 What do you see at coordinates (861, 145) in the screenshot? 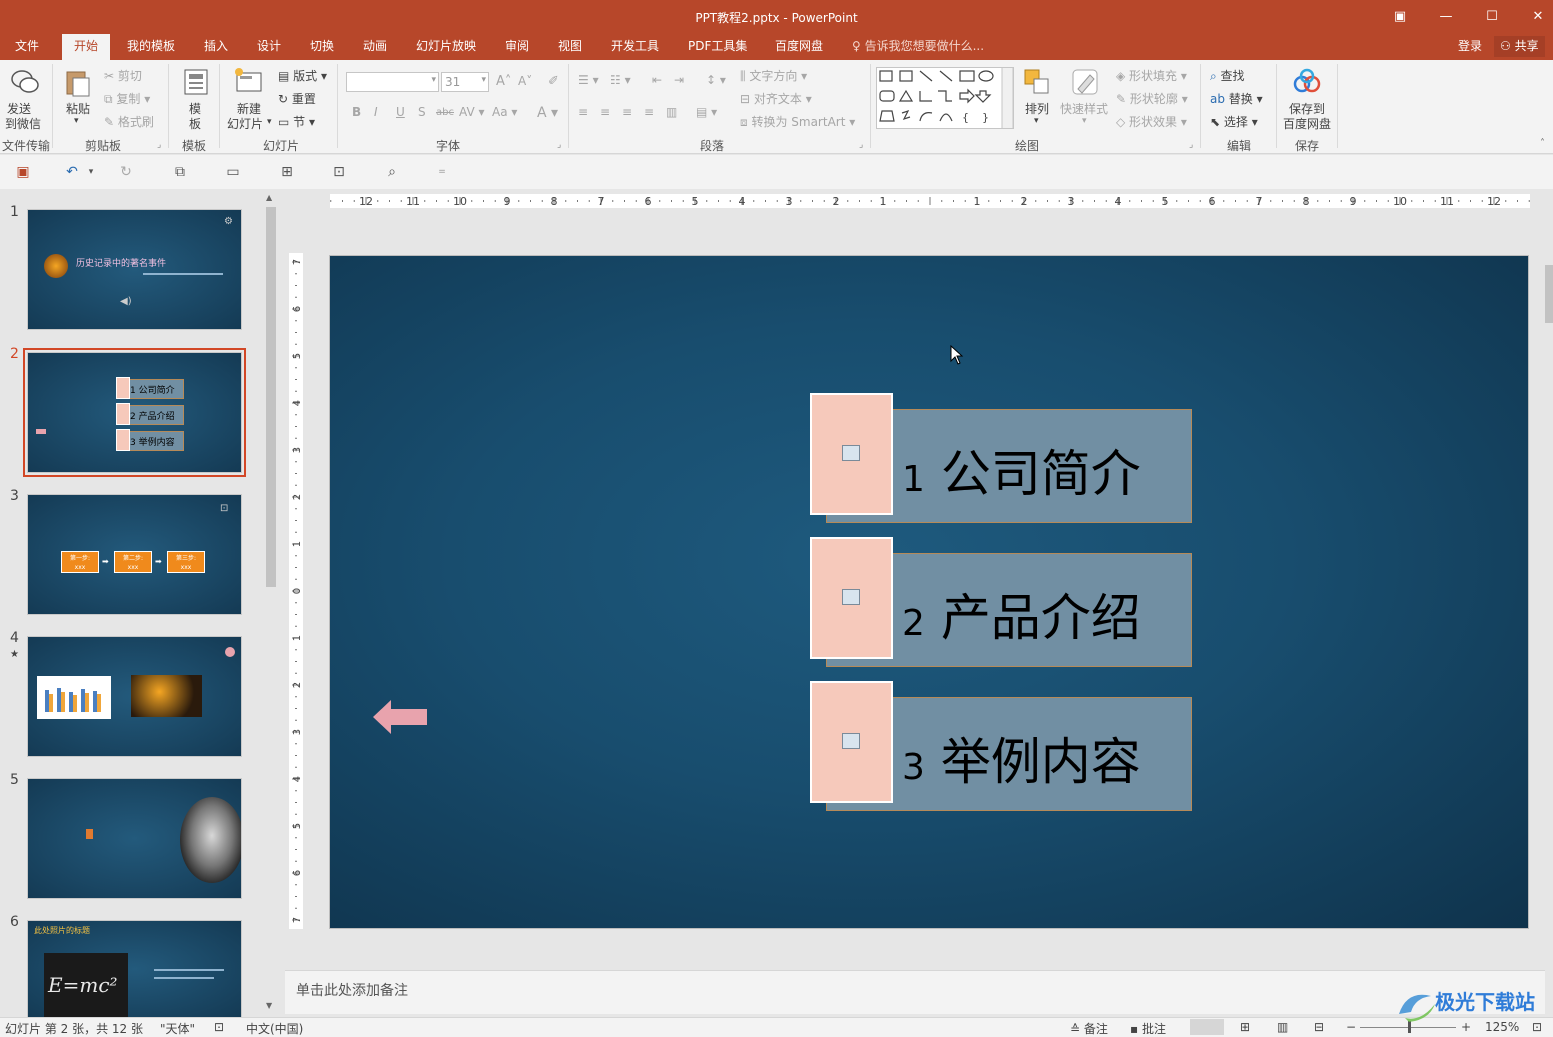
I see `paragraph-launcher-icon: ⌟` at bounding box center [861, 145].